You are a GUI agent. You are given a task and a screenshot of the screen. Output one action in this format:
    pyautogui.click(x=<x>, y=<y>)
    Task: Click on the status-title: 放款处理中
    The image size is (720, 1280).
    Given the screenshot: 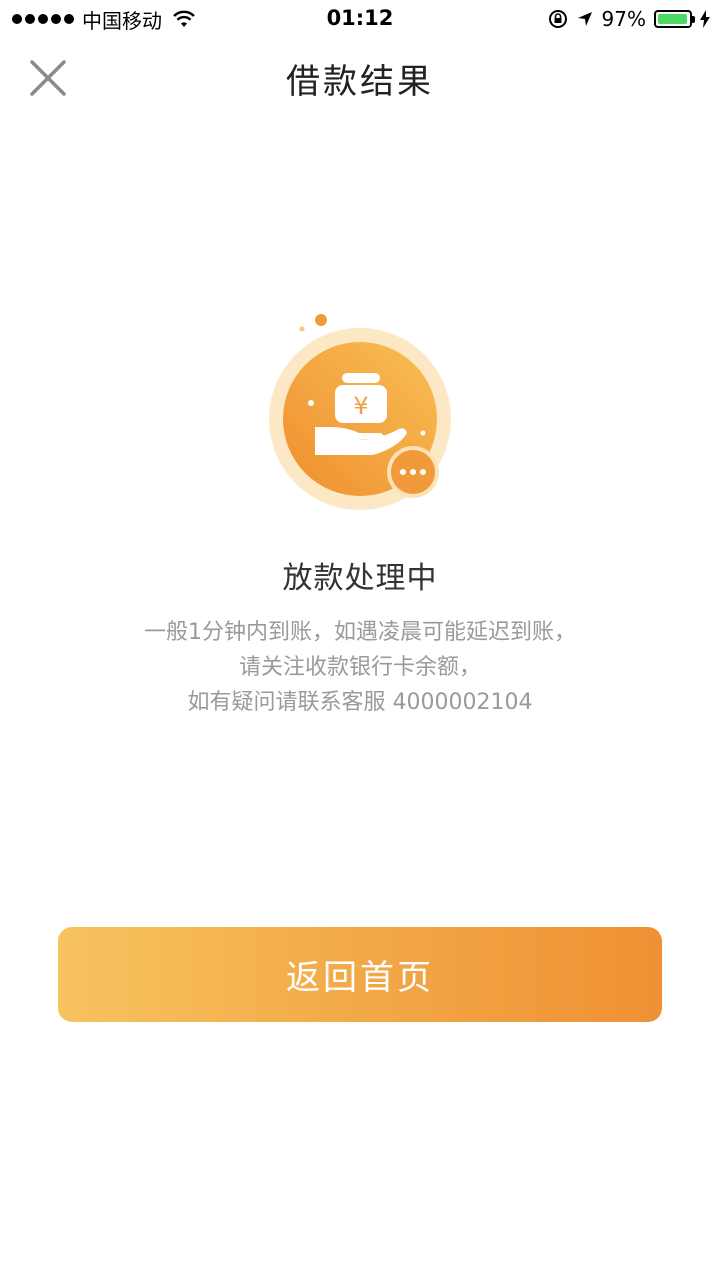 What is the action you would take?
    pyautogui.click(x=360, y=578)
    